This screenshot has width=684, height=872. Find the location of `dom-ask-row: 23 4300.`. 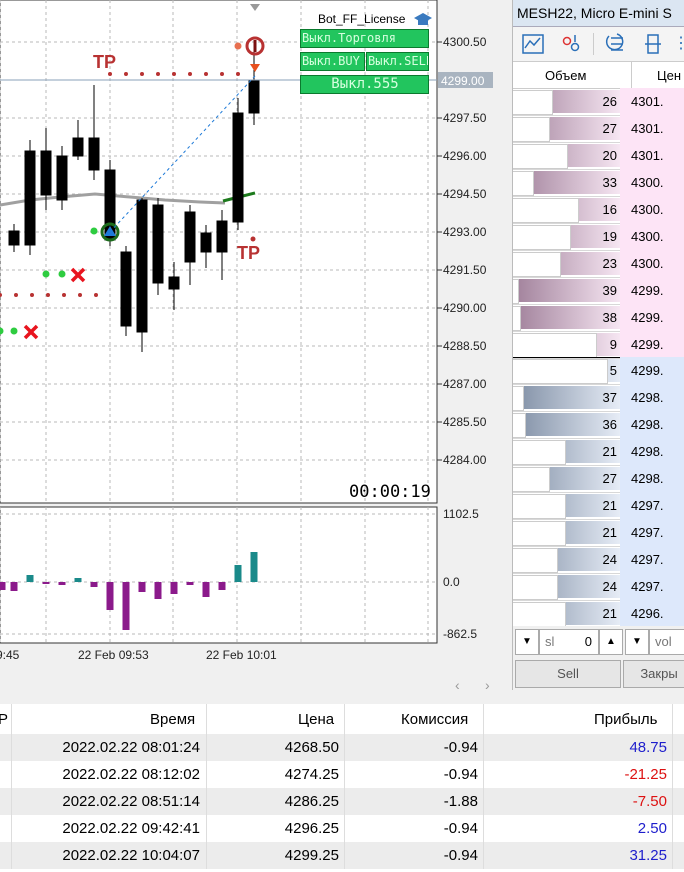

dom-ask-row: 23 4300. is located at coordinates (598, 264).